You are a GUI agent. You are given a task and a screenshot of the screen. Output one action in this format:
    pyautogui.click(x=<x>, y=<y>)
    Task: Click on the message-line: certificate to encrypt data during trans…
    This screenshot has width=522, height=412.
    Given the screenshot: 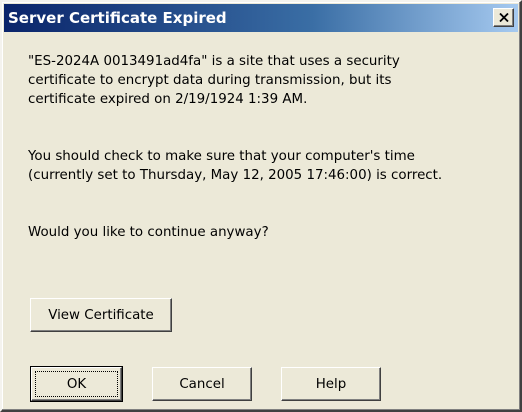 What is the action you would take?
    pyautogui.click(x=210, y=80)
    